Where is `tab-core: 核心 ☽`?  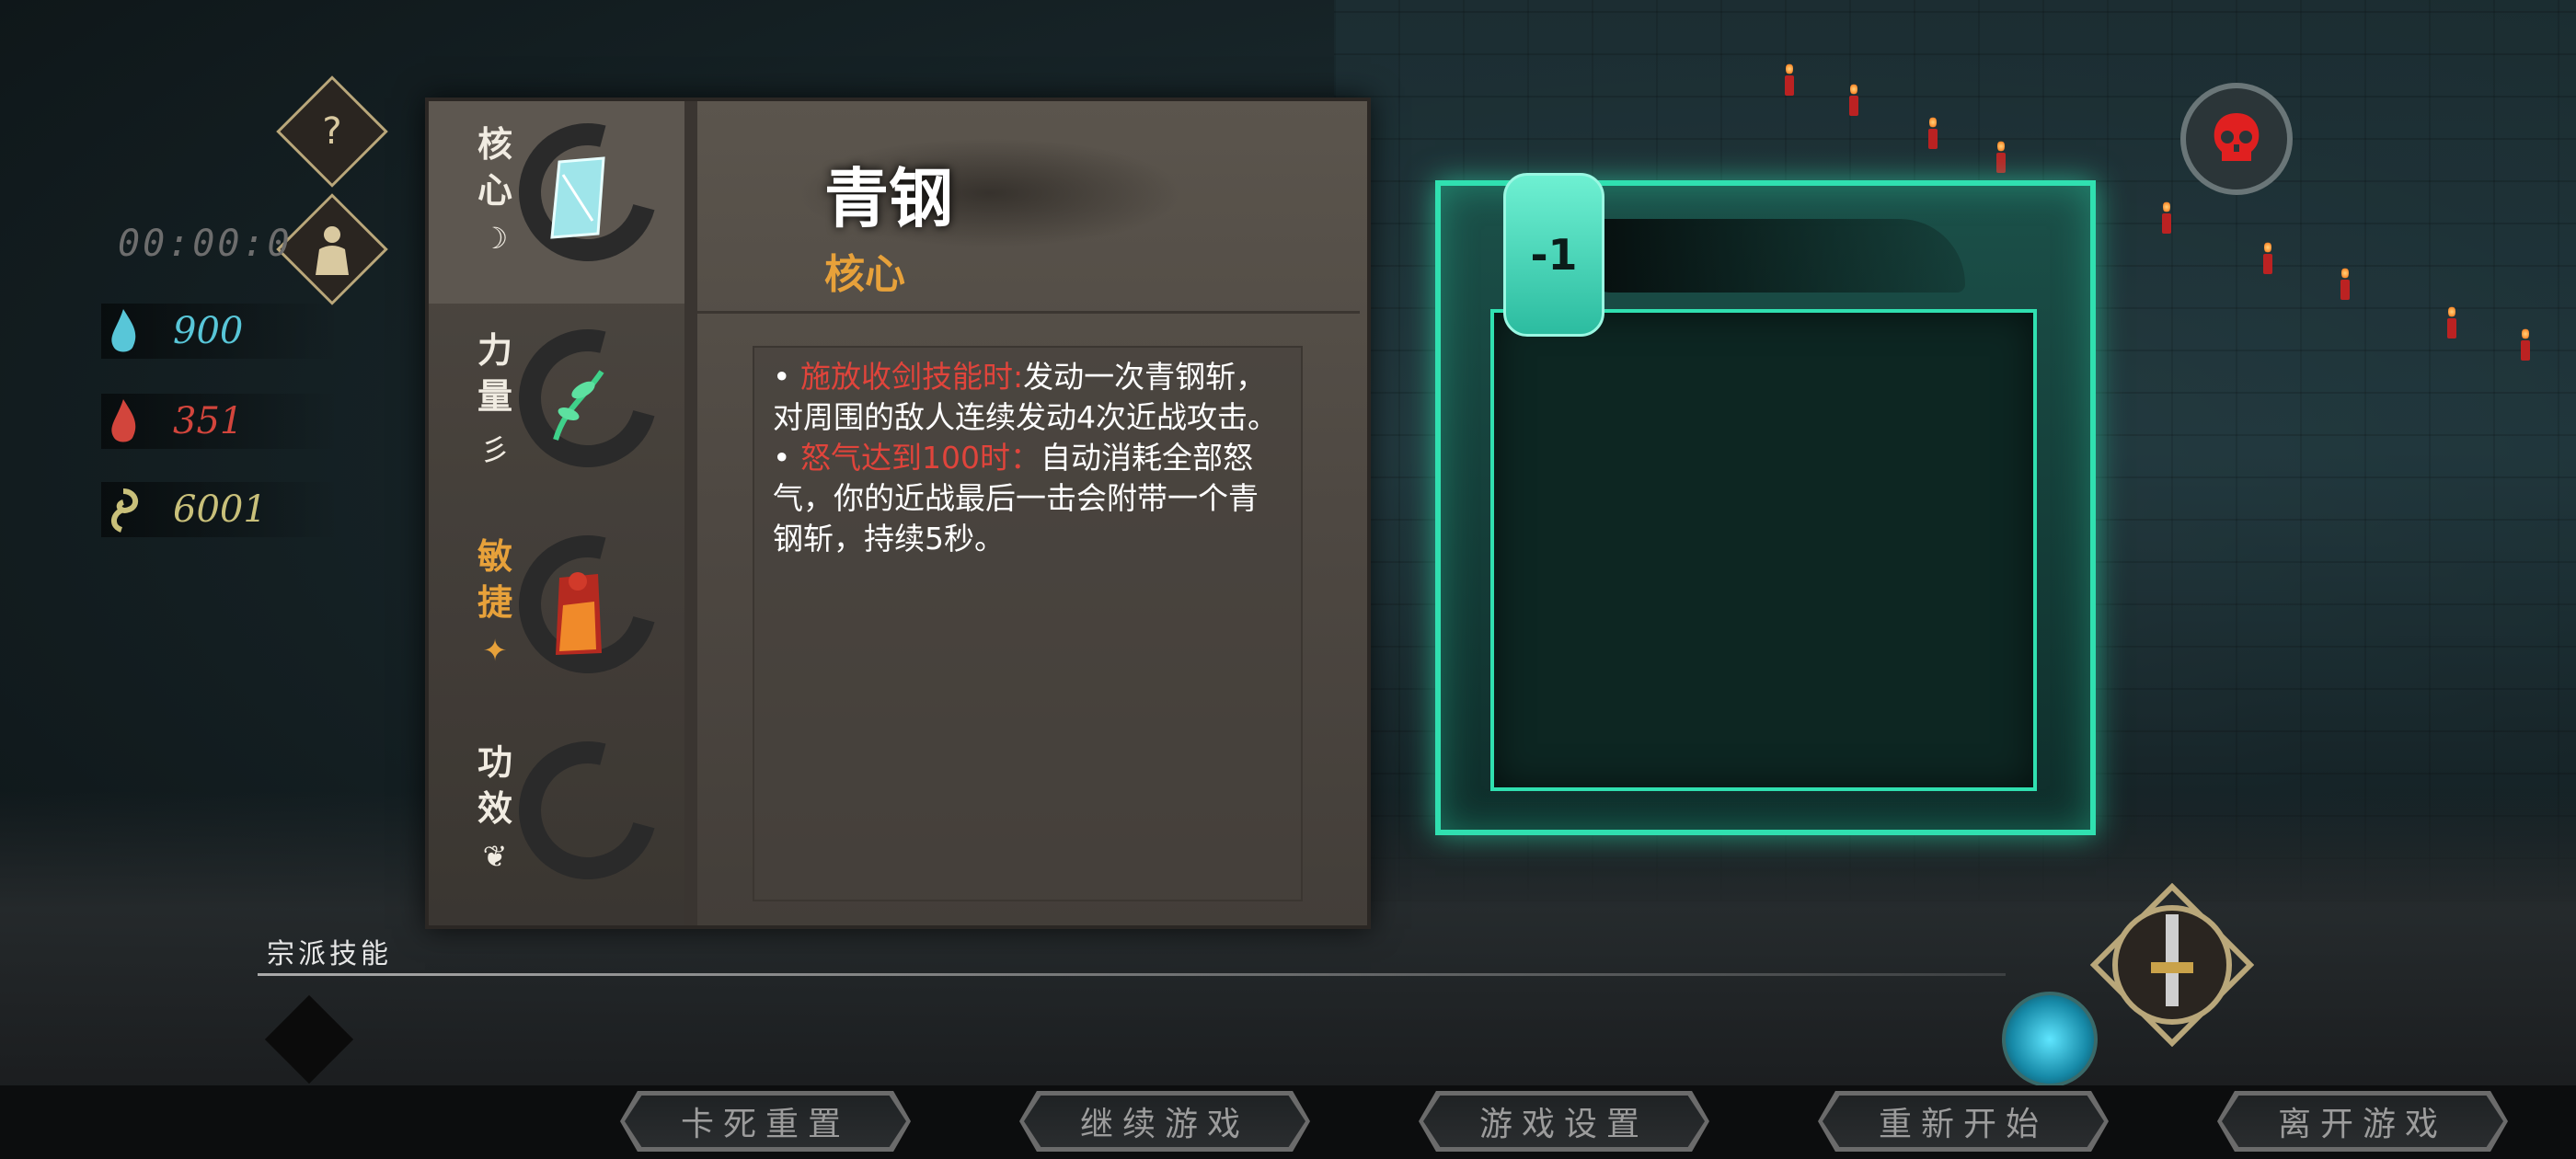
tab-core: 核心 ☽ is located at coordinates (556, 201).